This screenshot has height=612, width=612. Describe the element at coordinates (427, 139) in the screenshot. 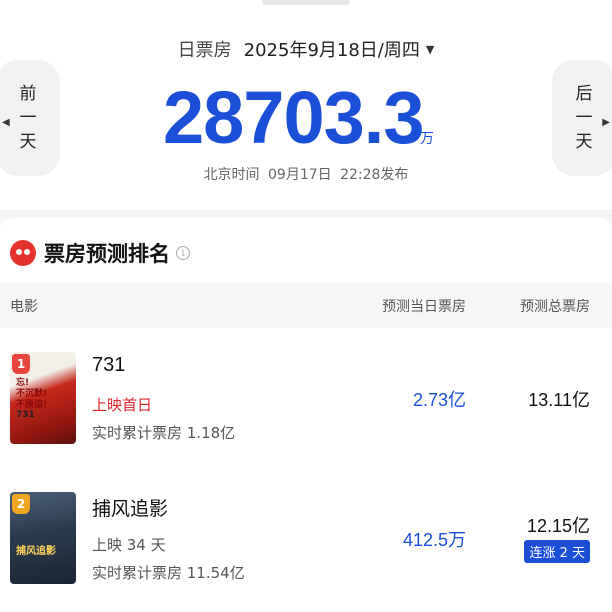

I see `total-box-office-unit: 万` at that location.